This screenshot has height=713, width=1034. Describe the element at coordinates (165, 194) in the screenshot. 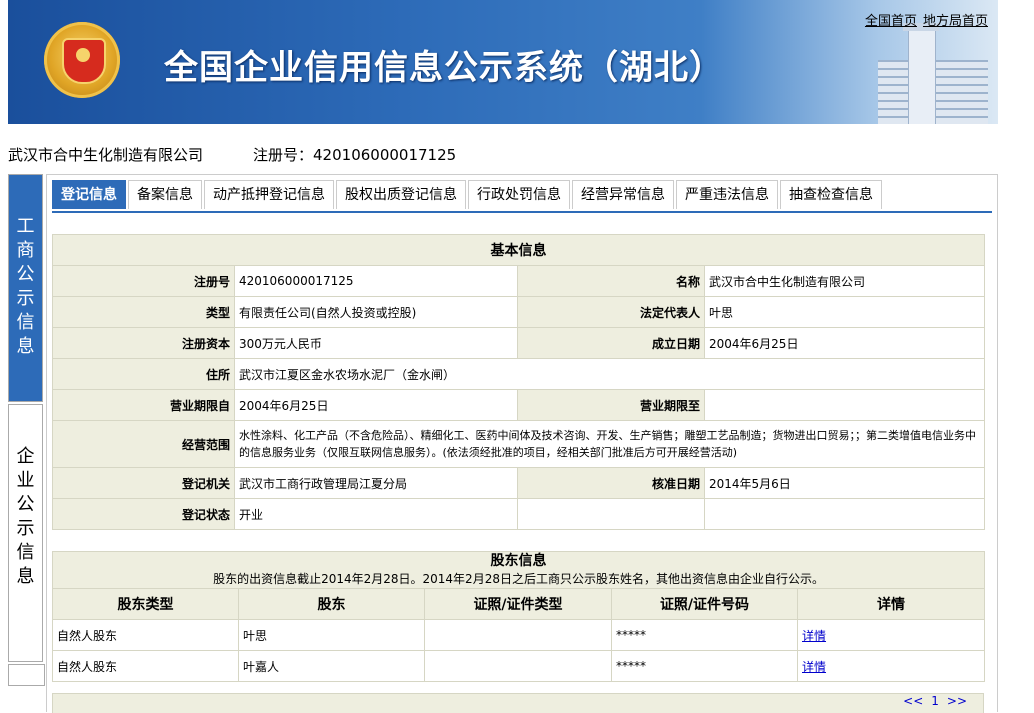

I see `tab-filing: 备案信息` at that location.